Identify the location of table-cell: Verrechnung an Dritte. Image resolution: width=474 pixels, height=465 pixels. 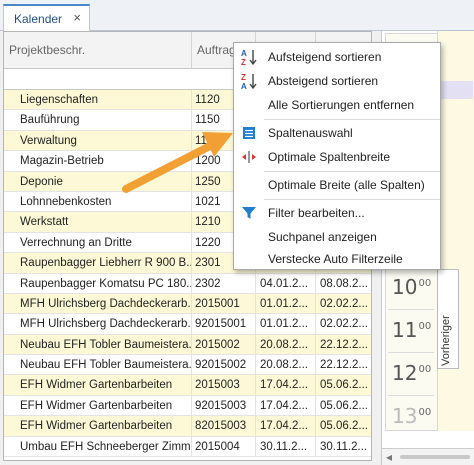
(98, 242).